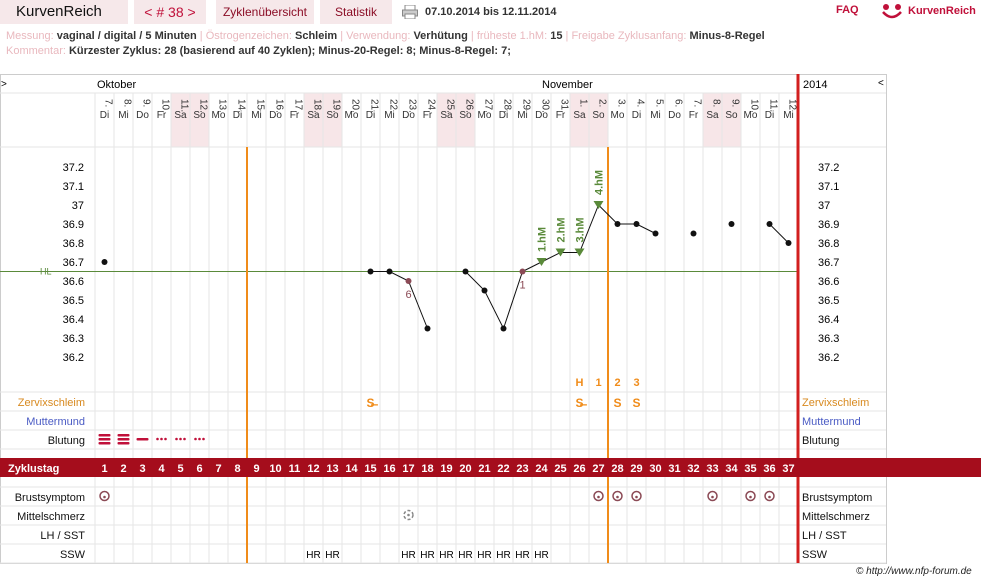  What do you see at coordinates (265, 12) in the screenshot?
I see `tab-cycle-overview: Zyklenübersicht` at bounding box center [265, 12].